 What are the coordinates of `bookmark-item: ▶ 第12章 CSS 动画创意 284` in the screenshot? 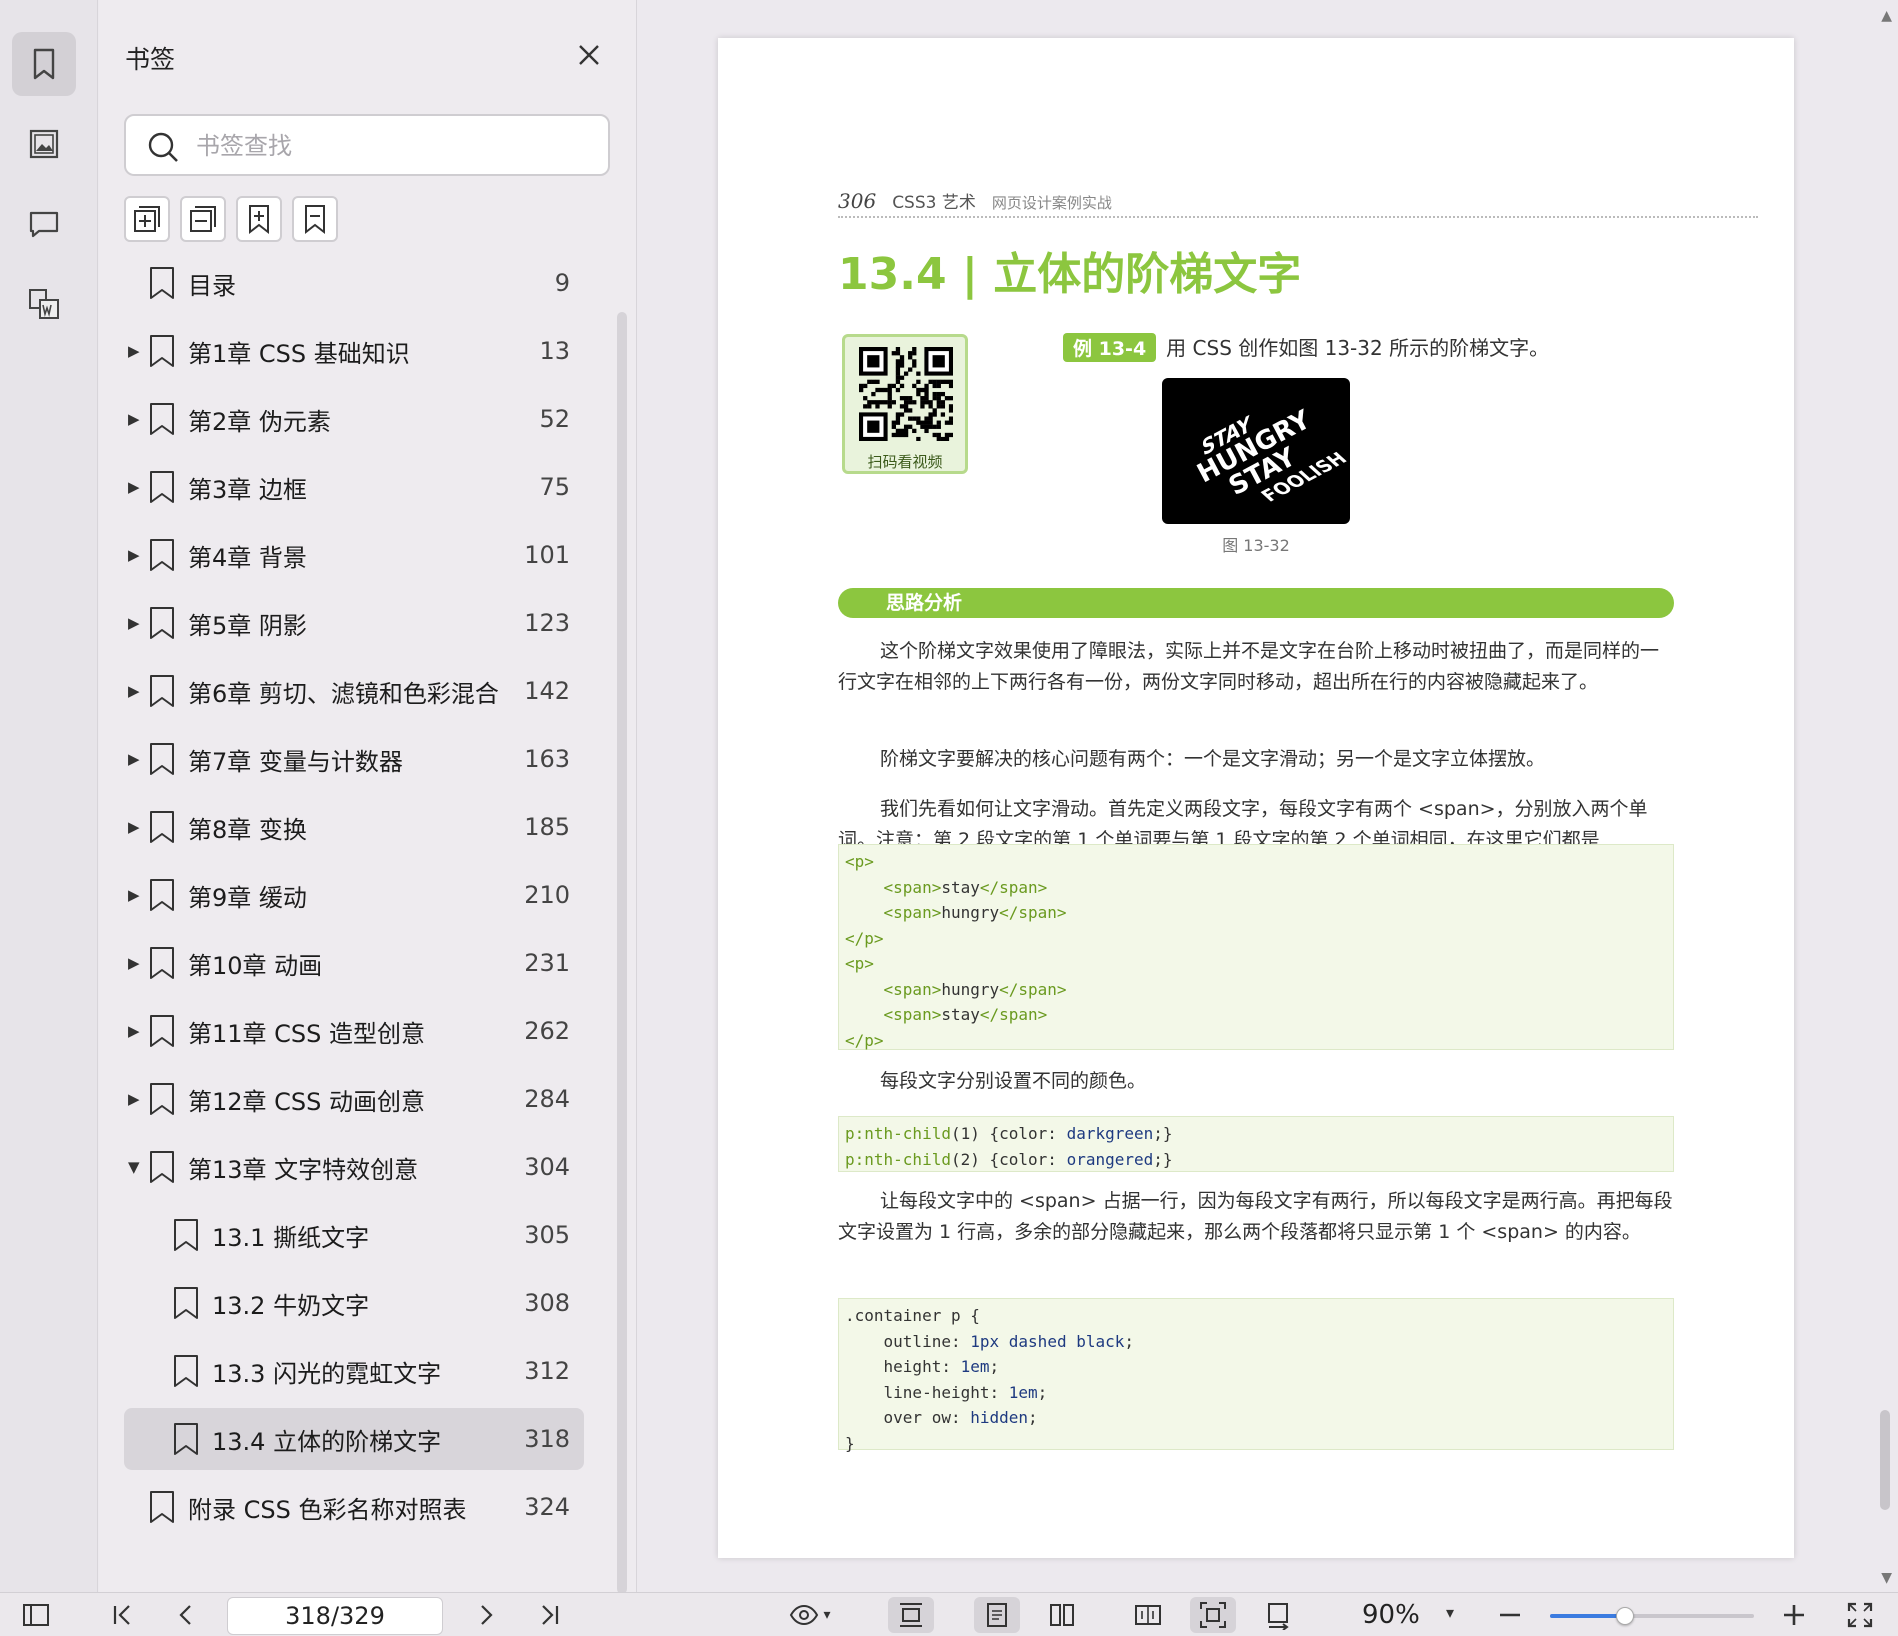 It's located at (354, 1099).